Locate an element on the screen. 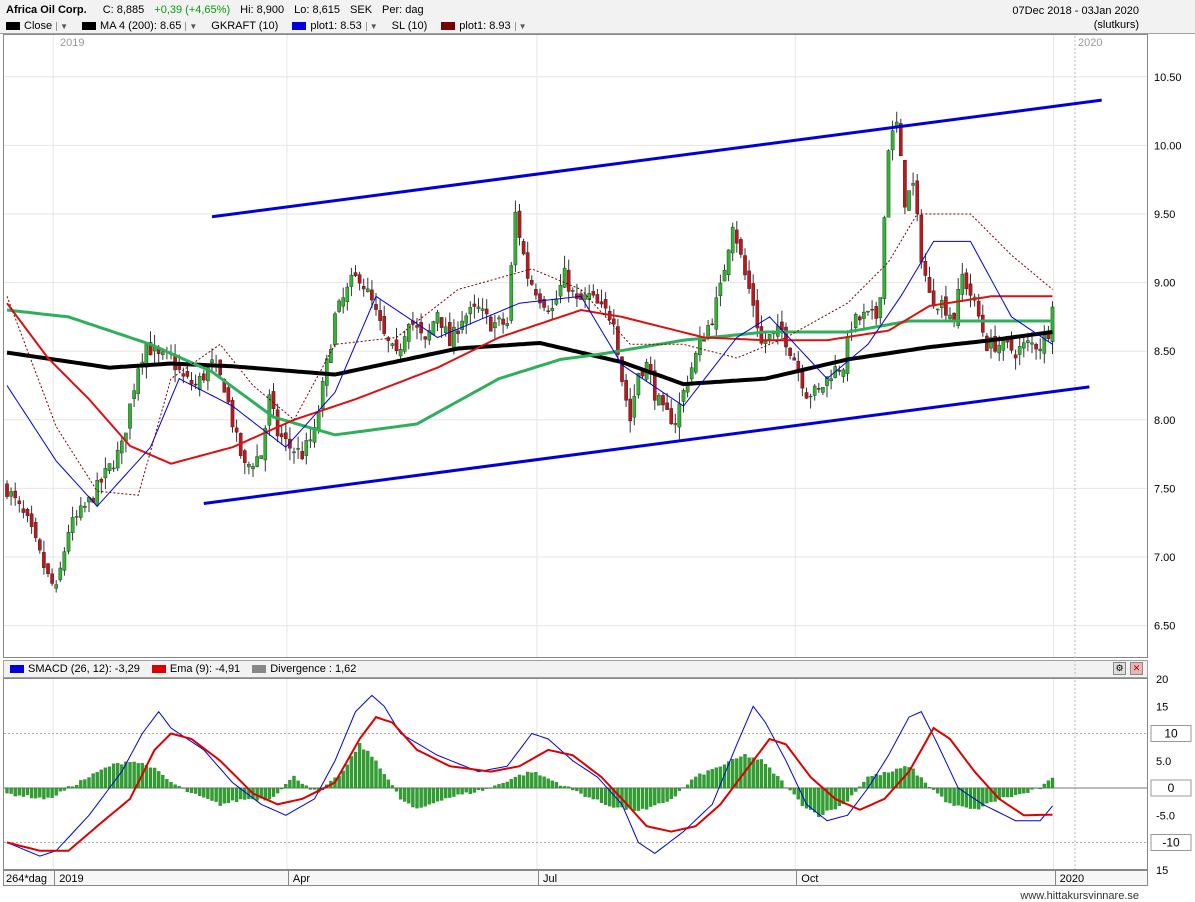 The height and width of the screenshot is (902, 1195). trendline is located at coordinates (656, 158).